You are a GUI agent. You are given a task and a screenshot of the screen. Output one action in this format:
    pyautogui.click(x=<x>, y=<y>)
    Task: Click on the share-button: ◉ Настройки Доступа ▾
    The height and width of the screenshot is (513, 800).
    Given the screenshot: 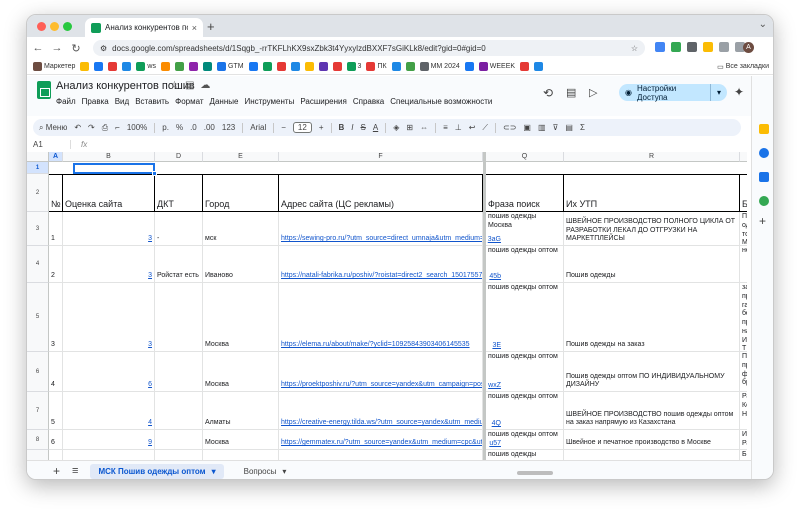 What is the action you would take?
    pyautogui.click(x=673, y=93)
    